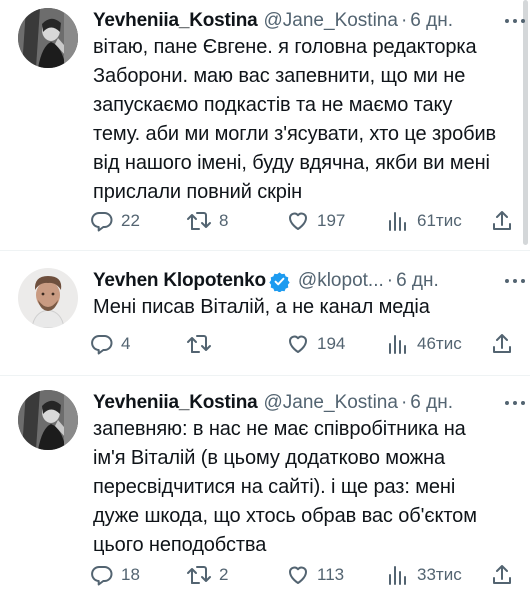 The height and width of the screenshot is (600, 530). I want to click on views-count: 46тис, so click(439, 343).